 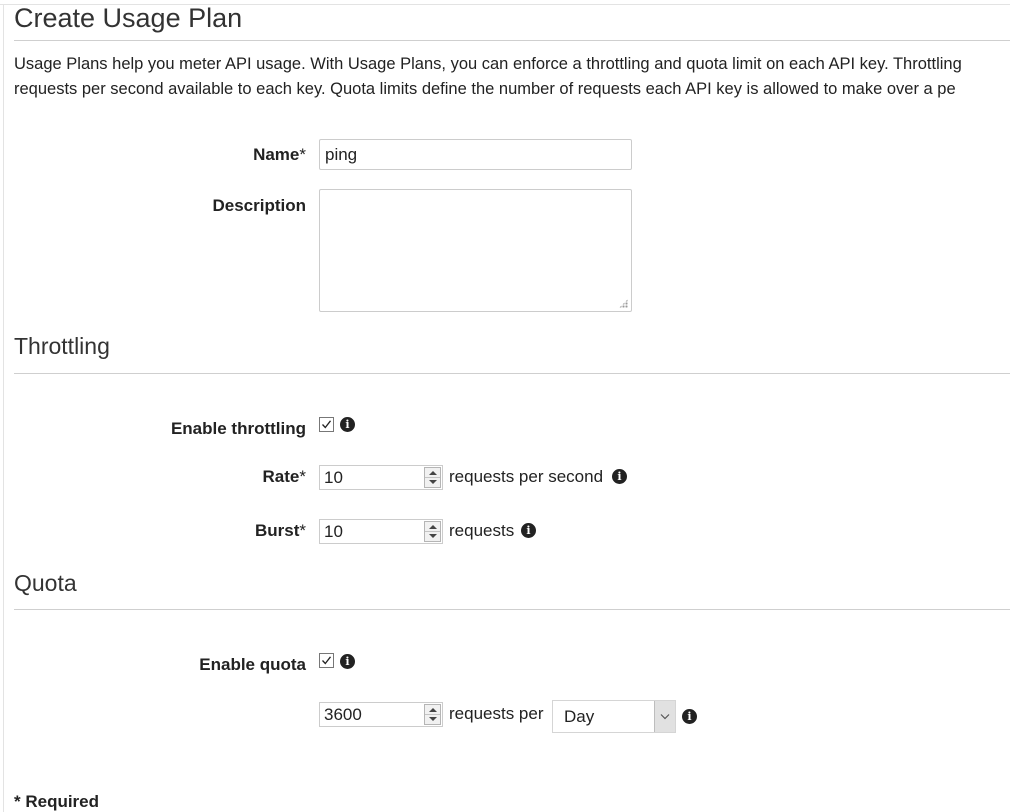 I want to click on rate-decrement-button, so click(x=432, y=482).